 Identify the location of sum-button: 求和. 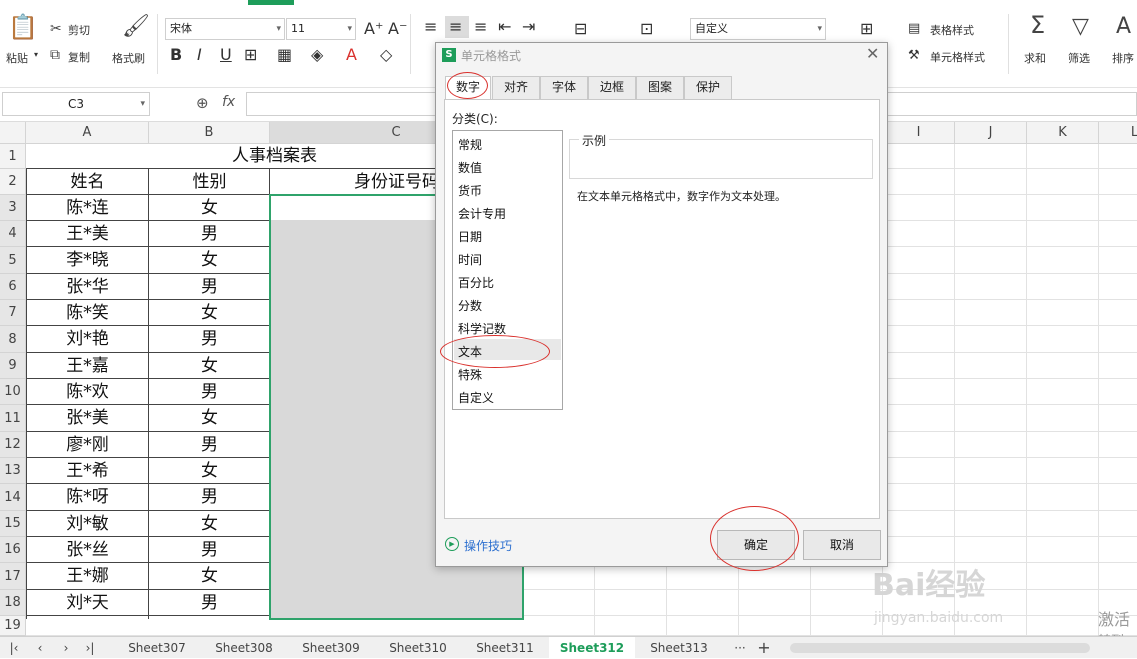
(1035, 58).